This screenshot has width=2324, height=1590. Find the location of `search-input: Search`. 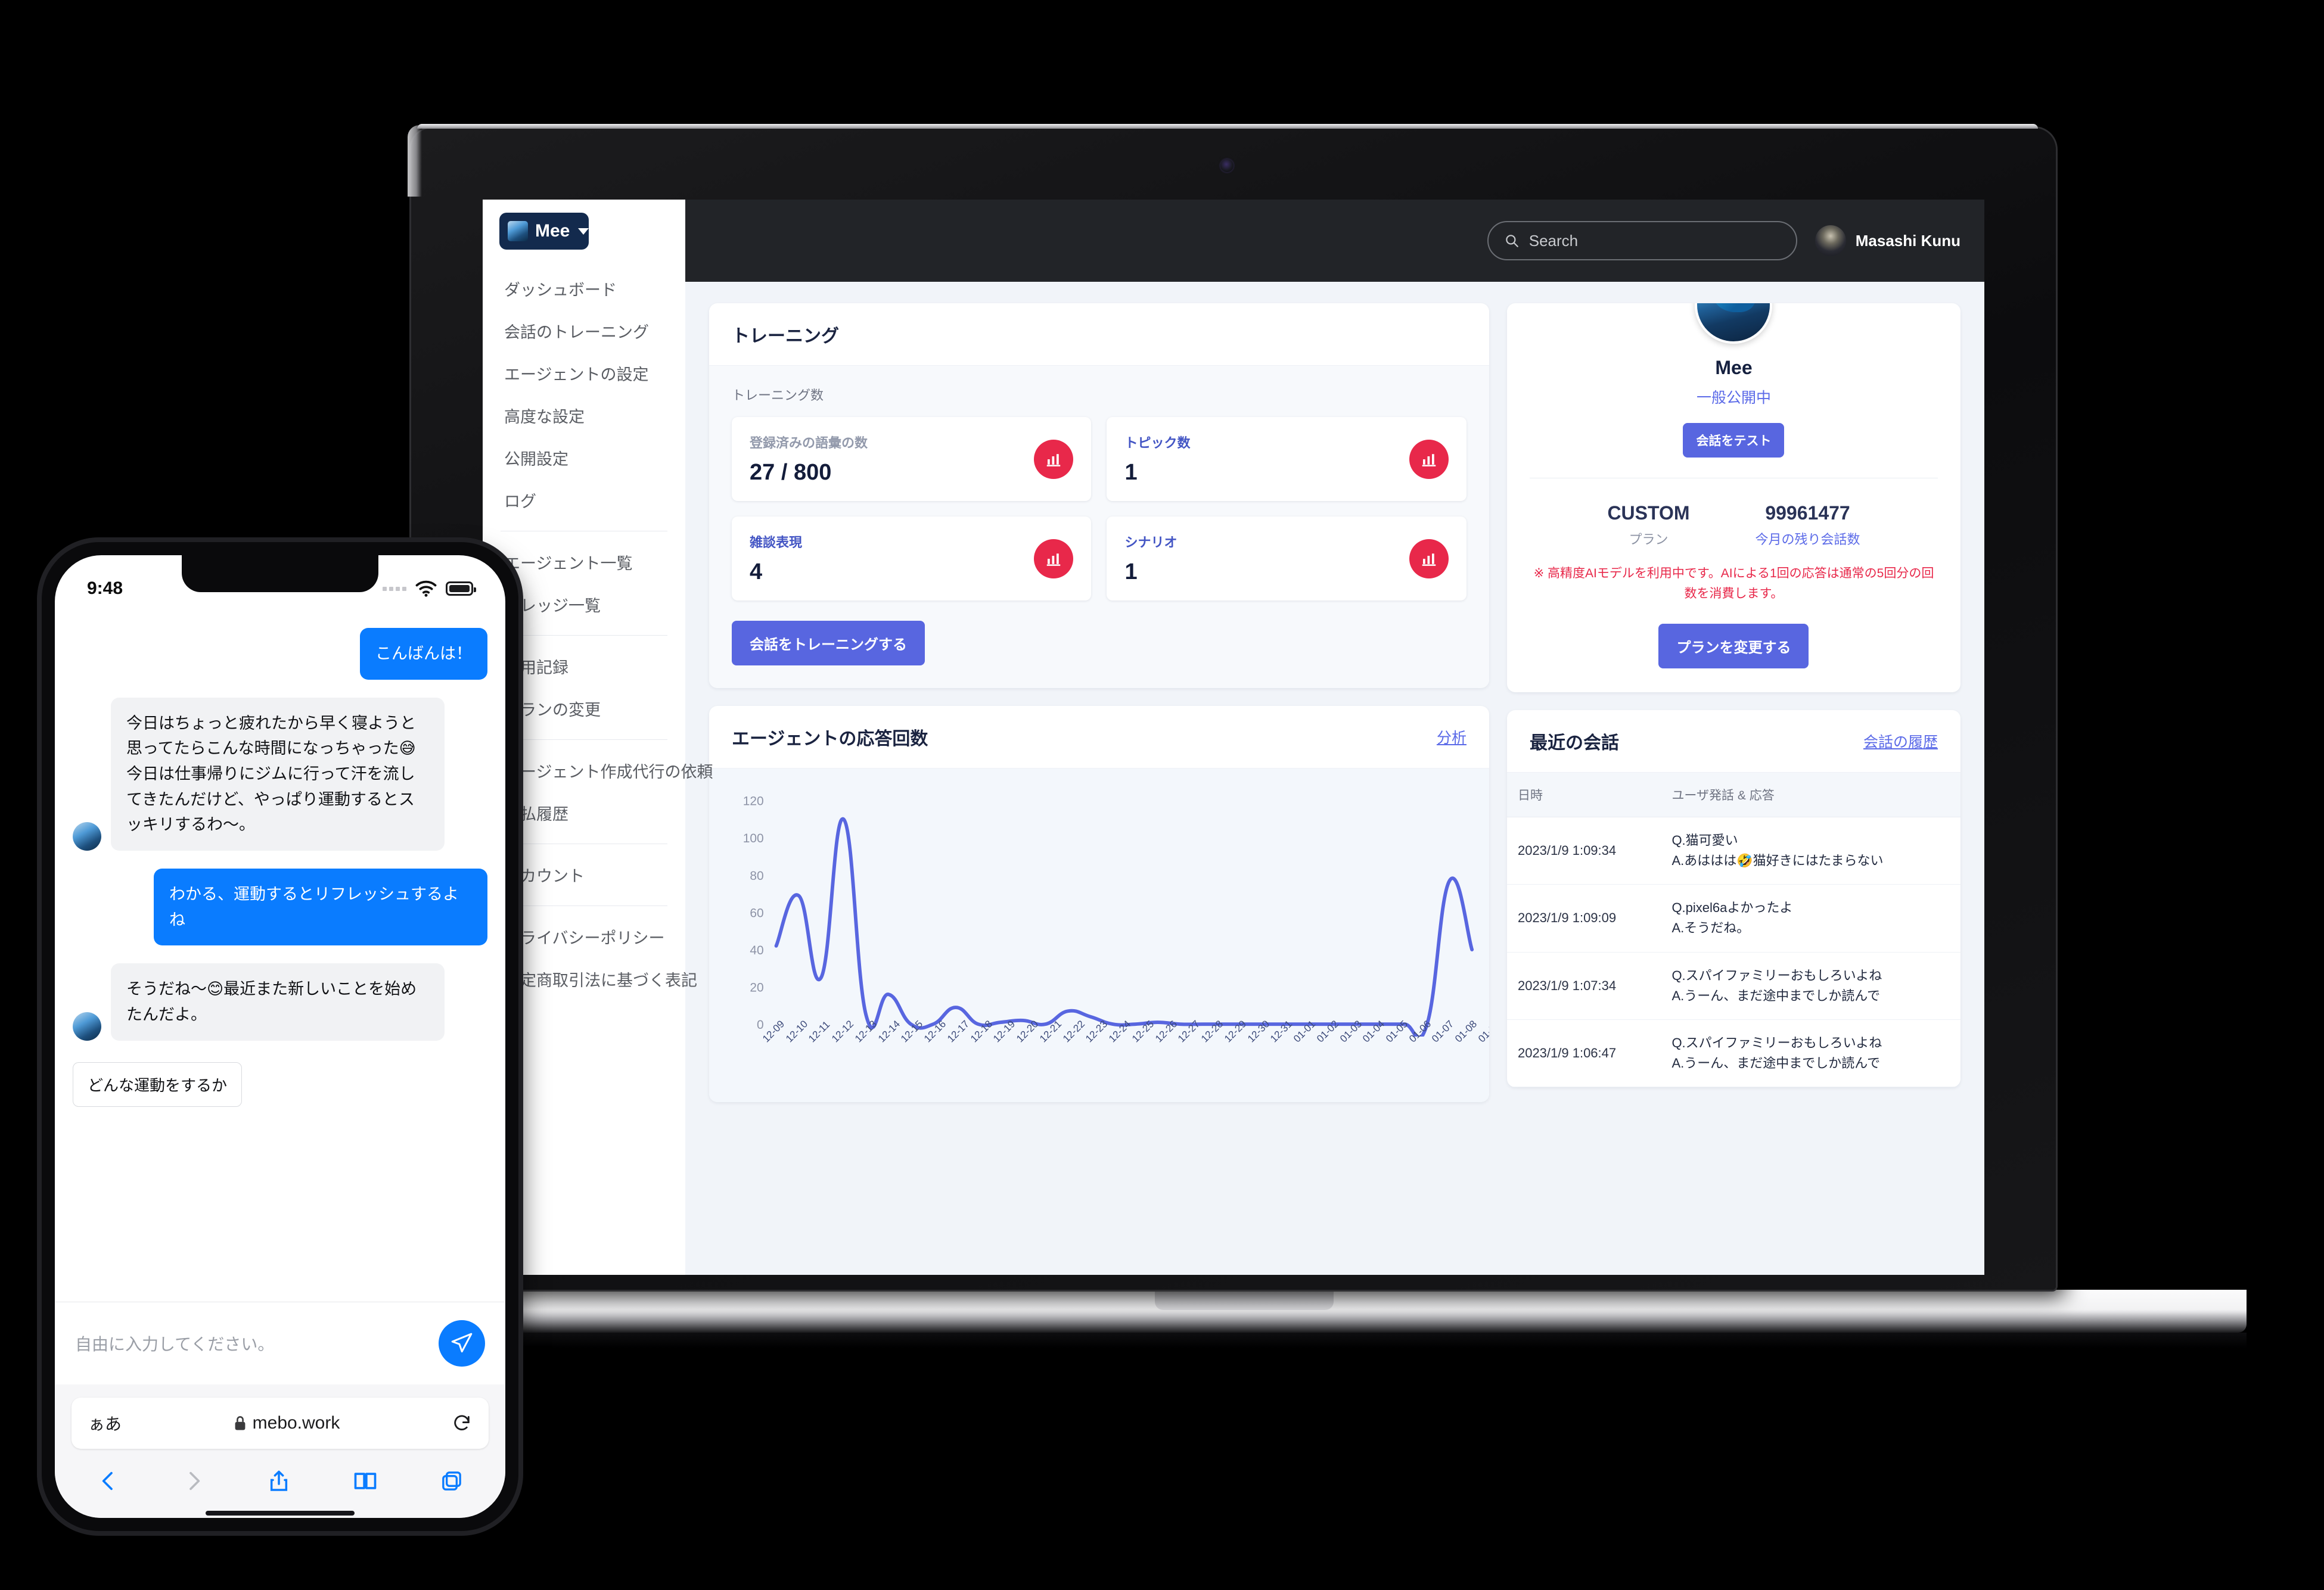

search-input: Search is located at coordinates (1642, 240).